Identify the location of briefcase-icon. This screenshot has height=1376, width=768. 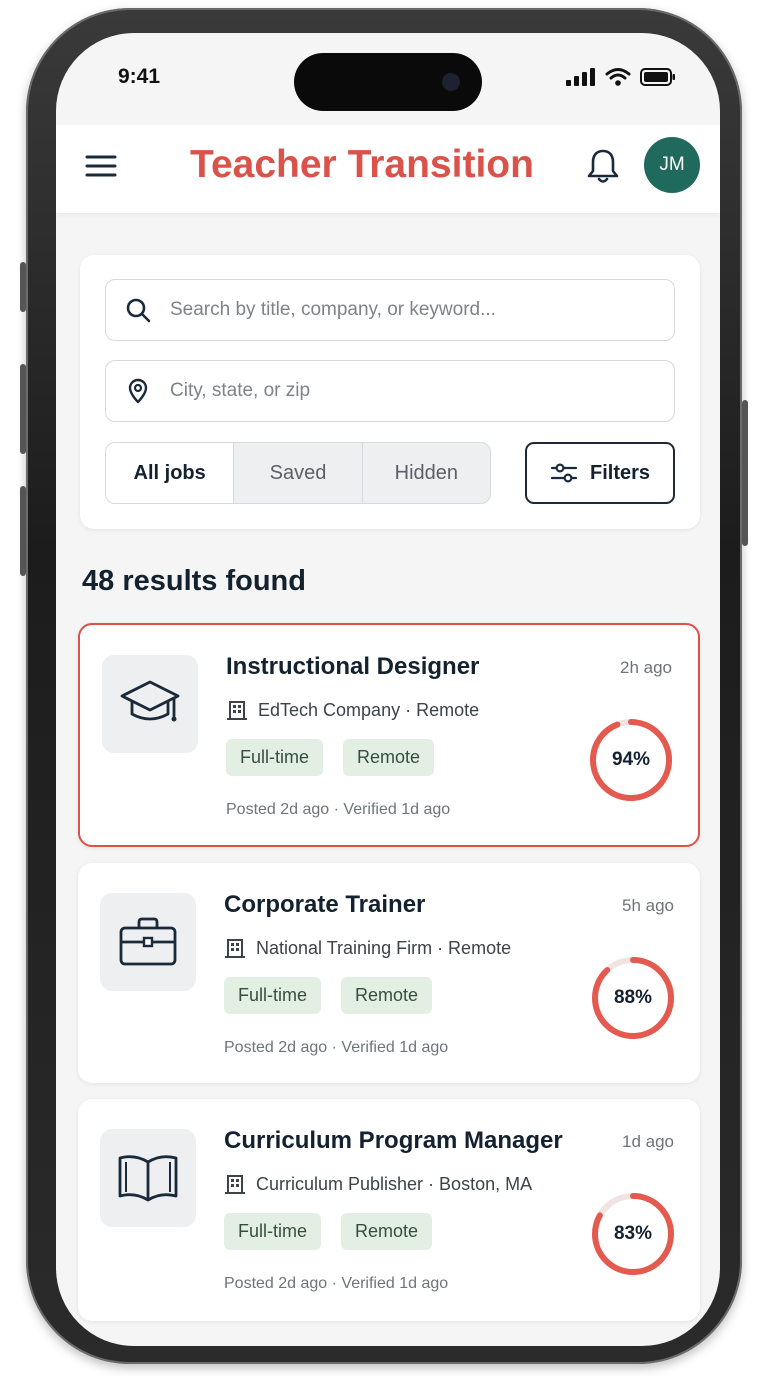
(148, 941).